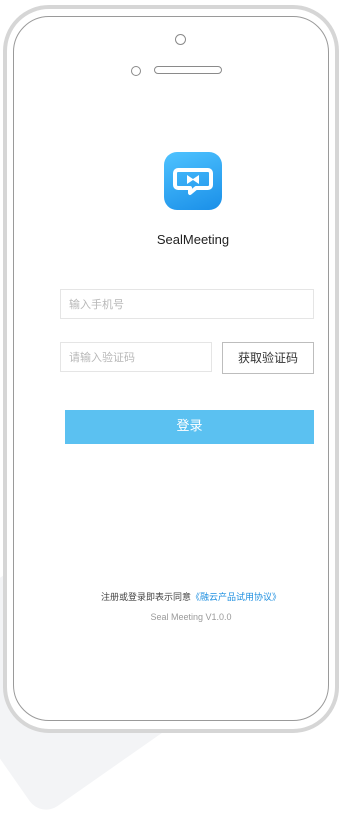 The image size is (343, 817). What do you see at coordinates (268, 358) in the screenshot?
I see `get-code-button: 获取验证码` at bounding box center [268, 358].